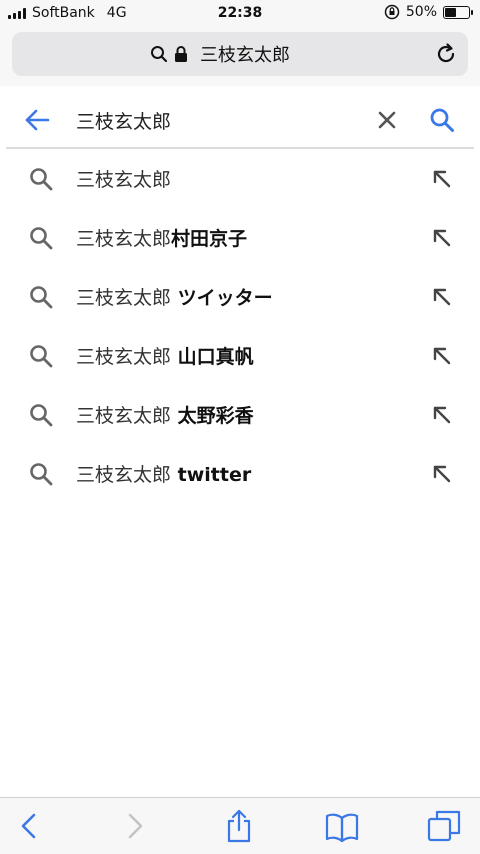  Describe the element at coordinates (392, 12) in the screenshot. I see `orientation-lock-icon` at that location.